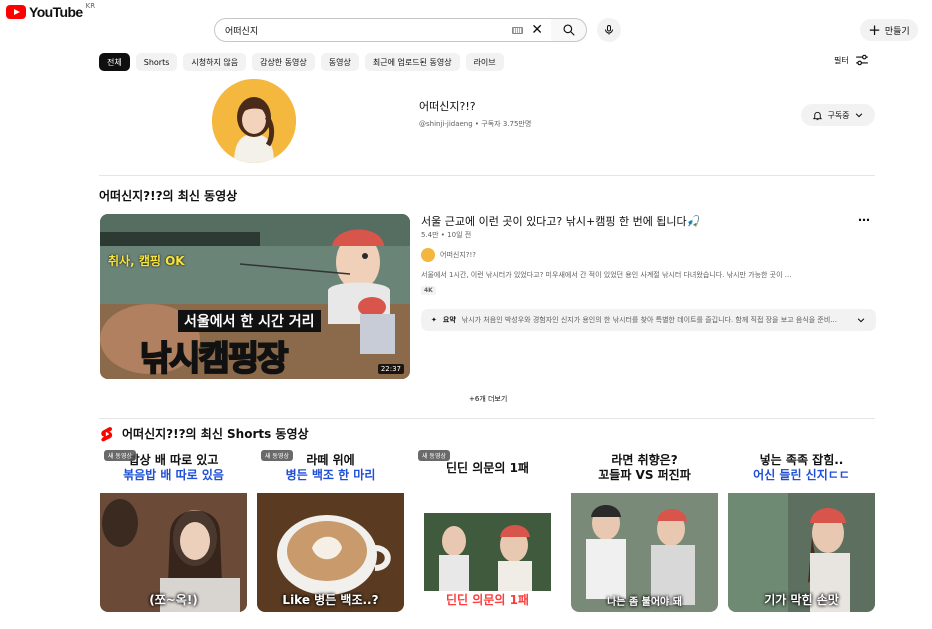 This screenshot has width=932, height=629. What do you see at coordinates (446, 235) in the screenshot?
I see `video-meta: 5.4만 • 10일 전` at bounding box center [446, 235].